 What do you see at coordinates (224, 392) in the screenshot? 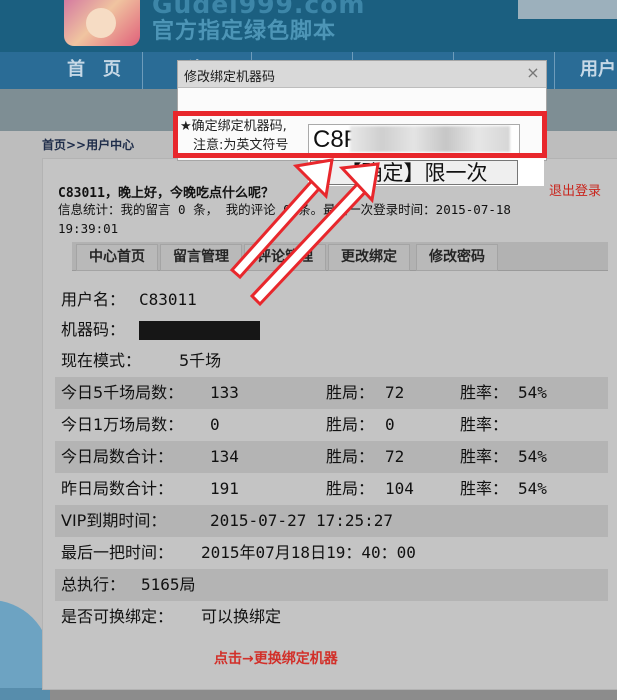
I see `stats-count: 133` at bounding box center [224, 392].